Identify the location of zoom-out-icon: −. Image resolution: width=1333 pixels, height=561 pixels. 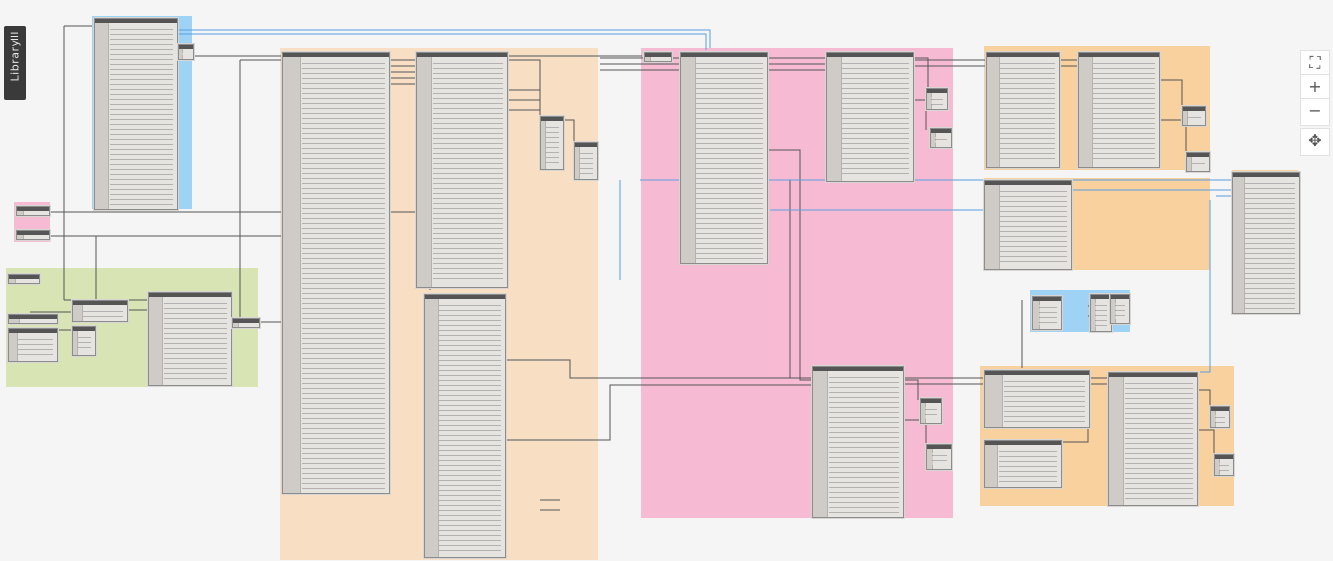
(1315, 110).